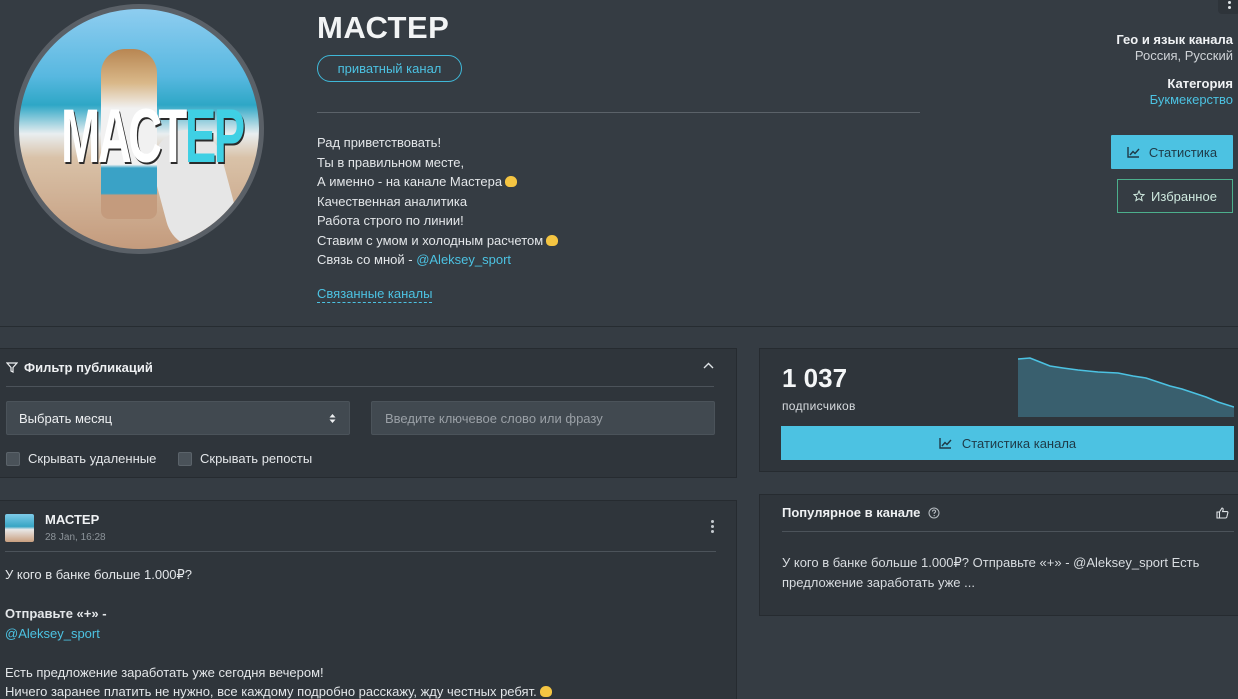 Image resolution: width=1238 pixels, height=699 pixels. I want to click on keyword-search-input, so click(543, 418).